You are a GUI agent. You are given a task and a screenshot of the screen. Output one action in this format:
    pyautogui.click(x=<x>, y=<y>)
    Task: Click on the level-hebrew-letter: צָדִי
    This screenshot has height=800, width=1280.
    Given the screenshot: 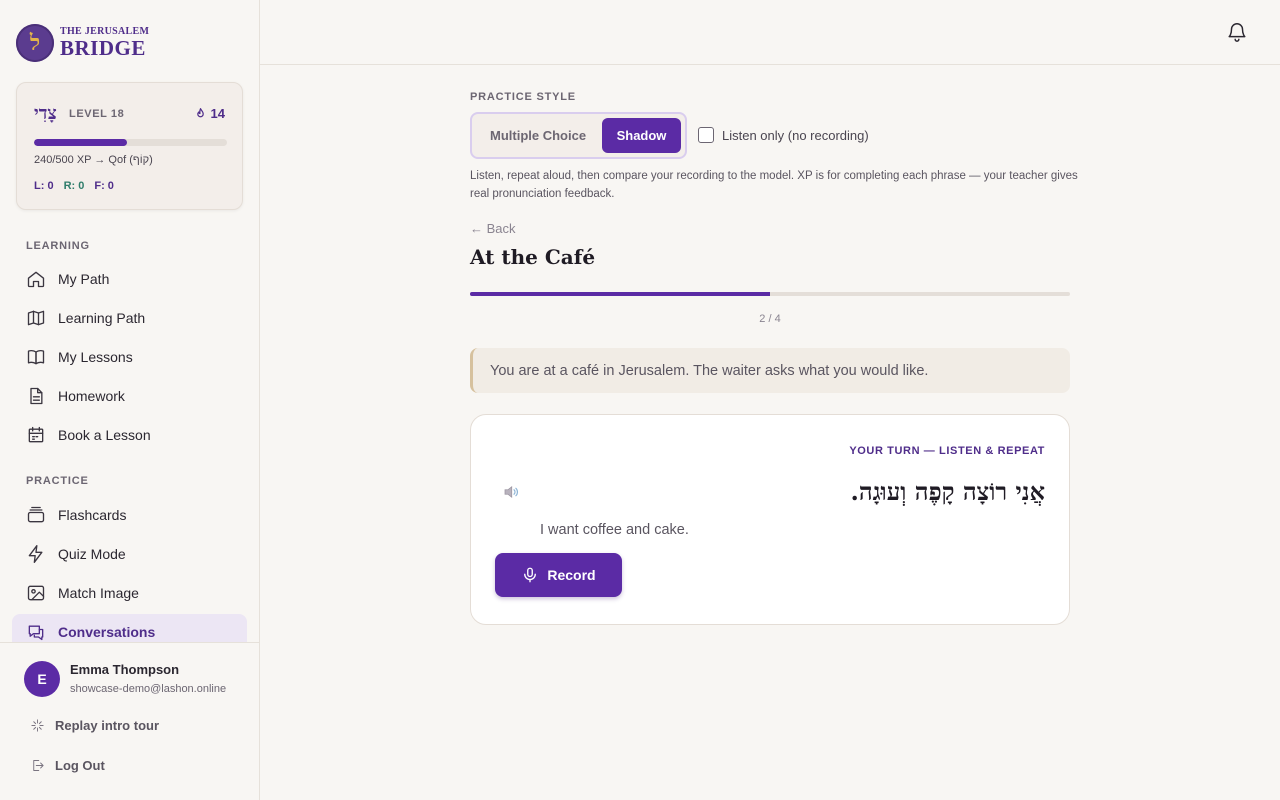 What is the action you would take?
    pyautogui.click(x=45, y=113)
    